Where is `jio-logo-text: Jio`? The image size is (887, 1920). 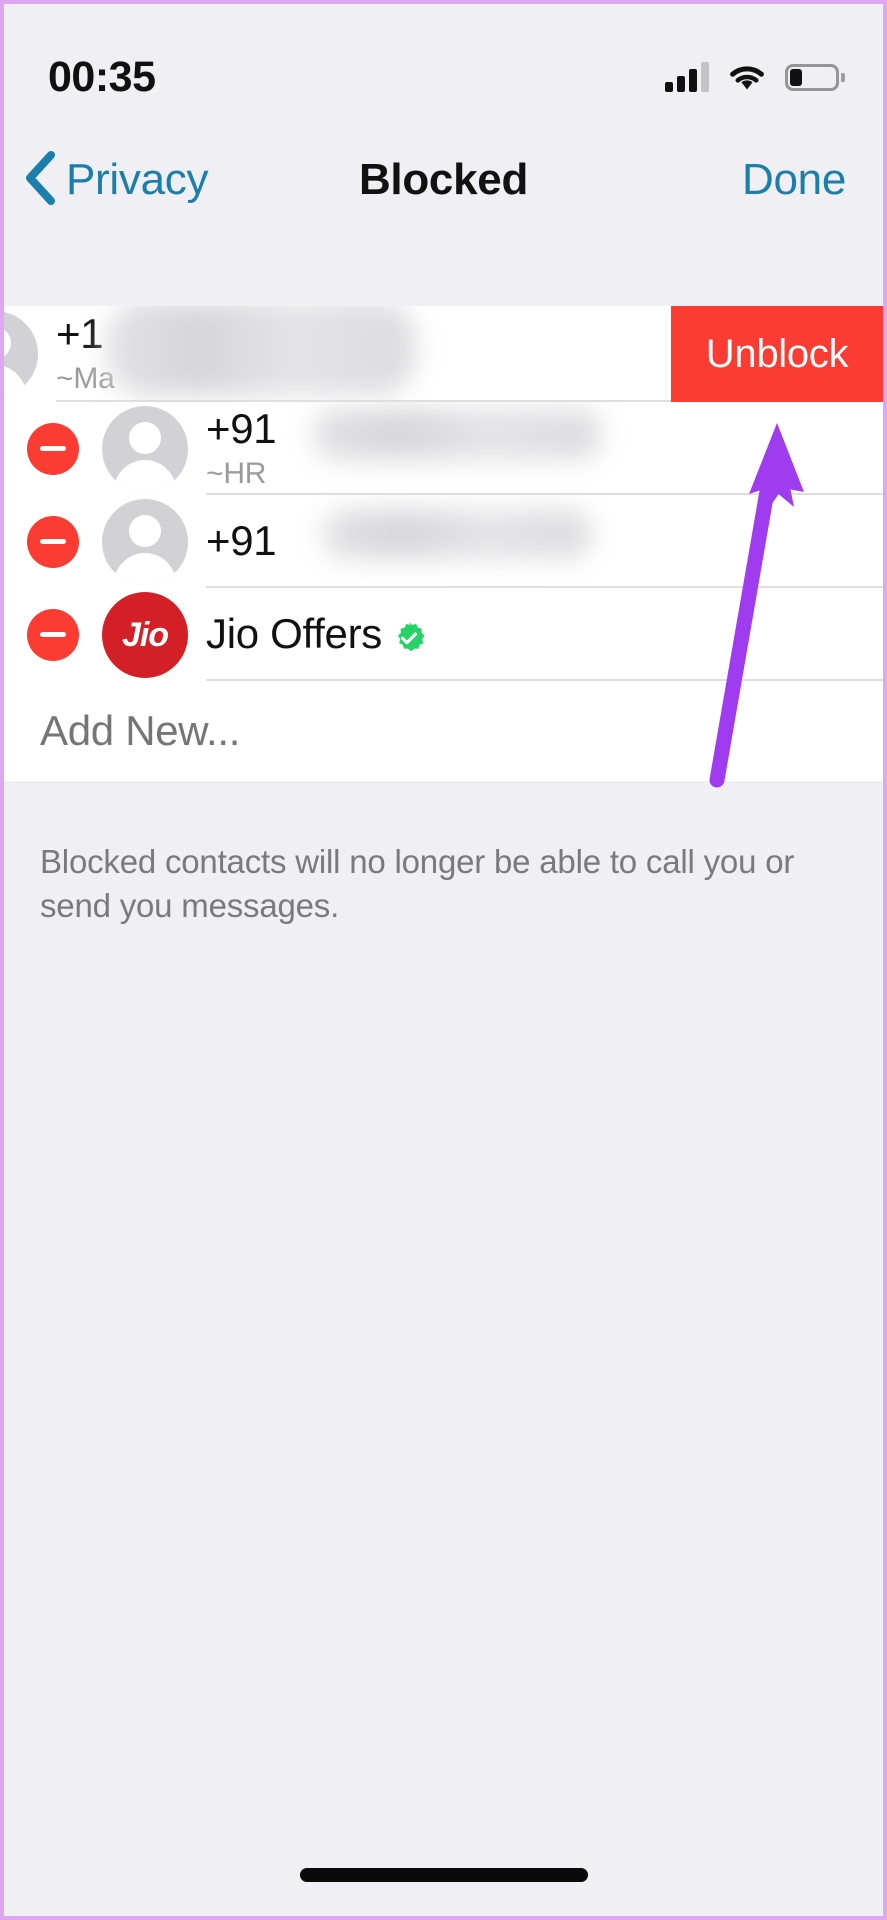 jio-logo-text: Jio is located at coordinates (145, 634).